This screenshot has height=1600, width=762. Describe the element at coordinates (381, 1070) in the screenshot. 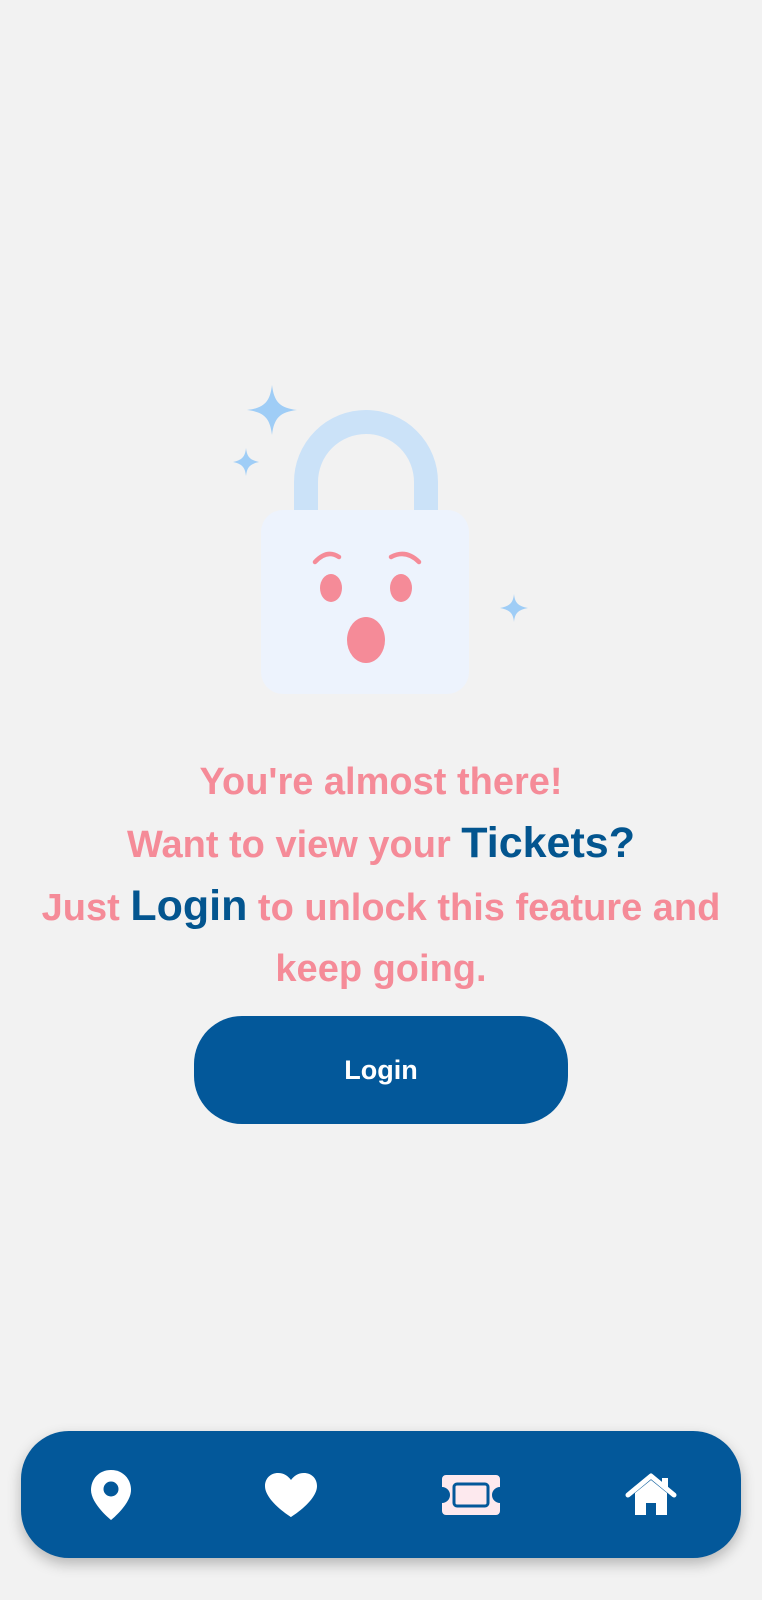

I see `login-button: Login` at that location.